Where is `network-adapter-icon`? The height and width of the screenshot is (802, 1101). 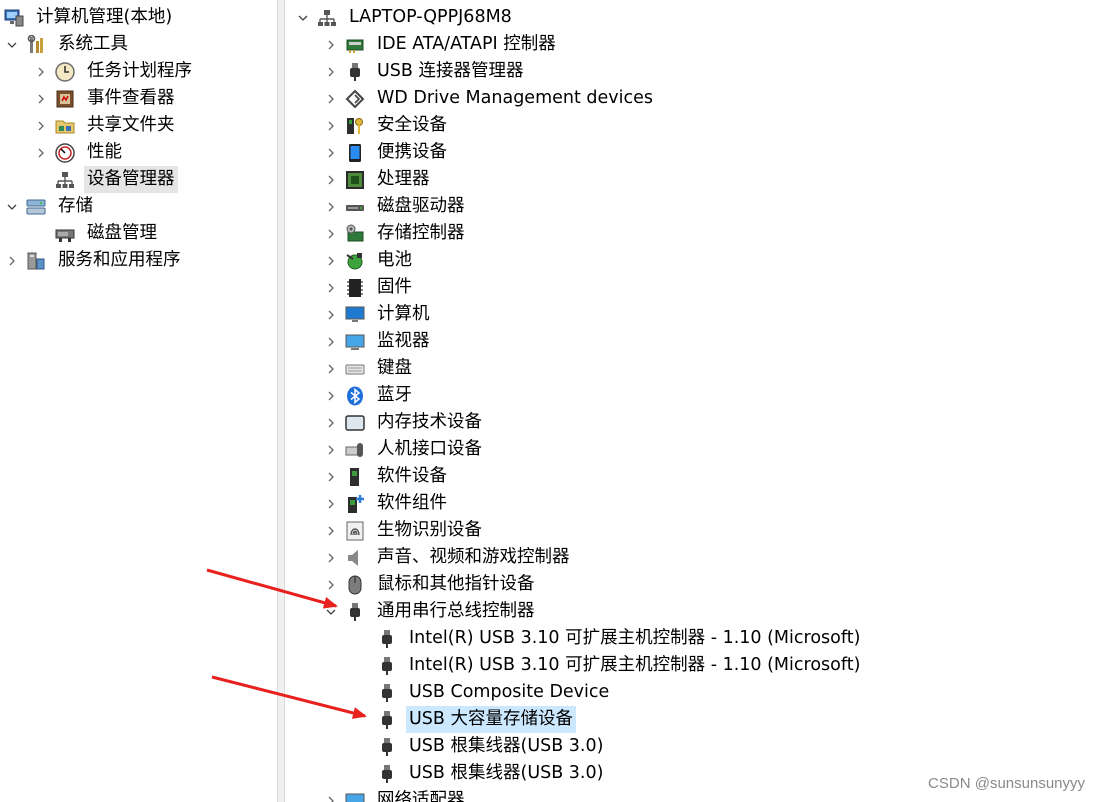
network-adapter-icon is located at coordinates (355, 796).